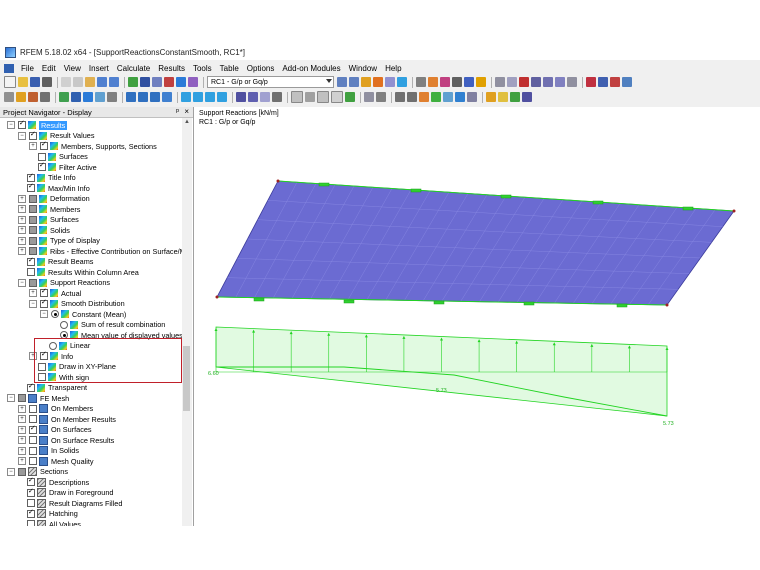 The image size is (760, 570). Describe the element at coordinates (37, 472) in the screenshot. I see `tree-item: − Sections` at that location.